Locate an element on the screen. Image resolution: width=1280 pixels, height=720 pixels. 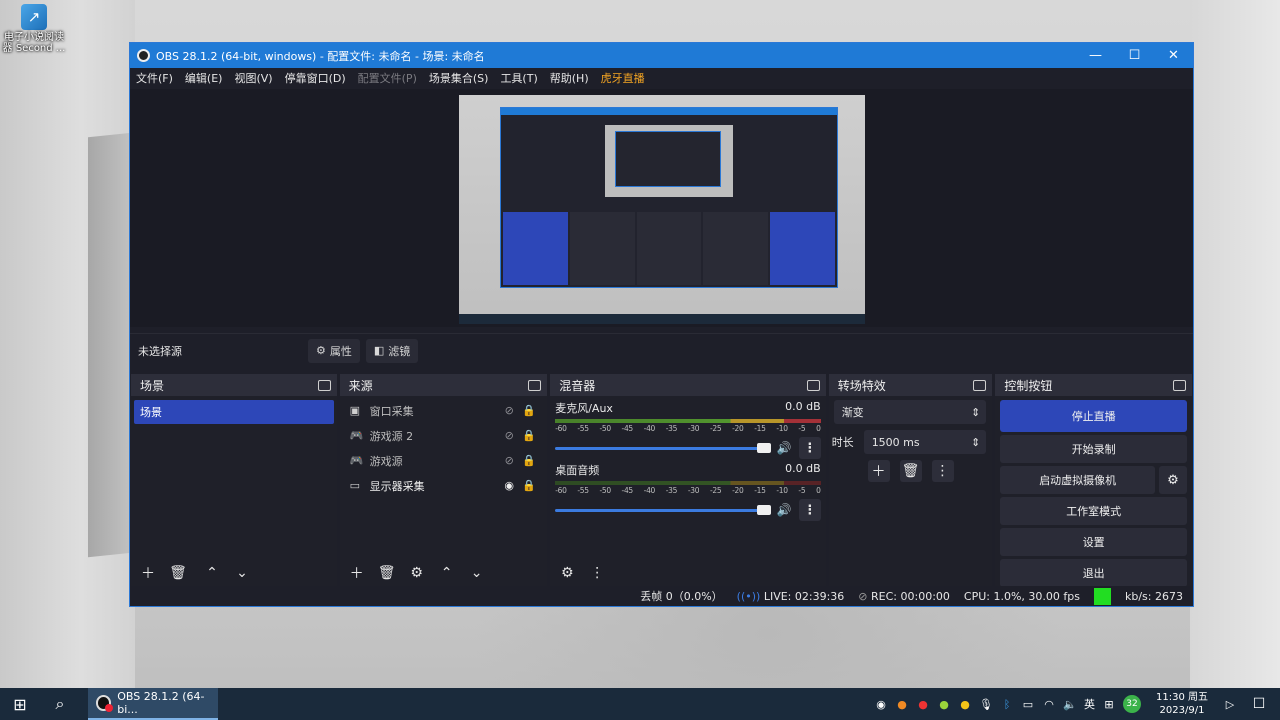
volume-icon: 🔈 is located at coordinates (1070, 704).